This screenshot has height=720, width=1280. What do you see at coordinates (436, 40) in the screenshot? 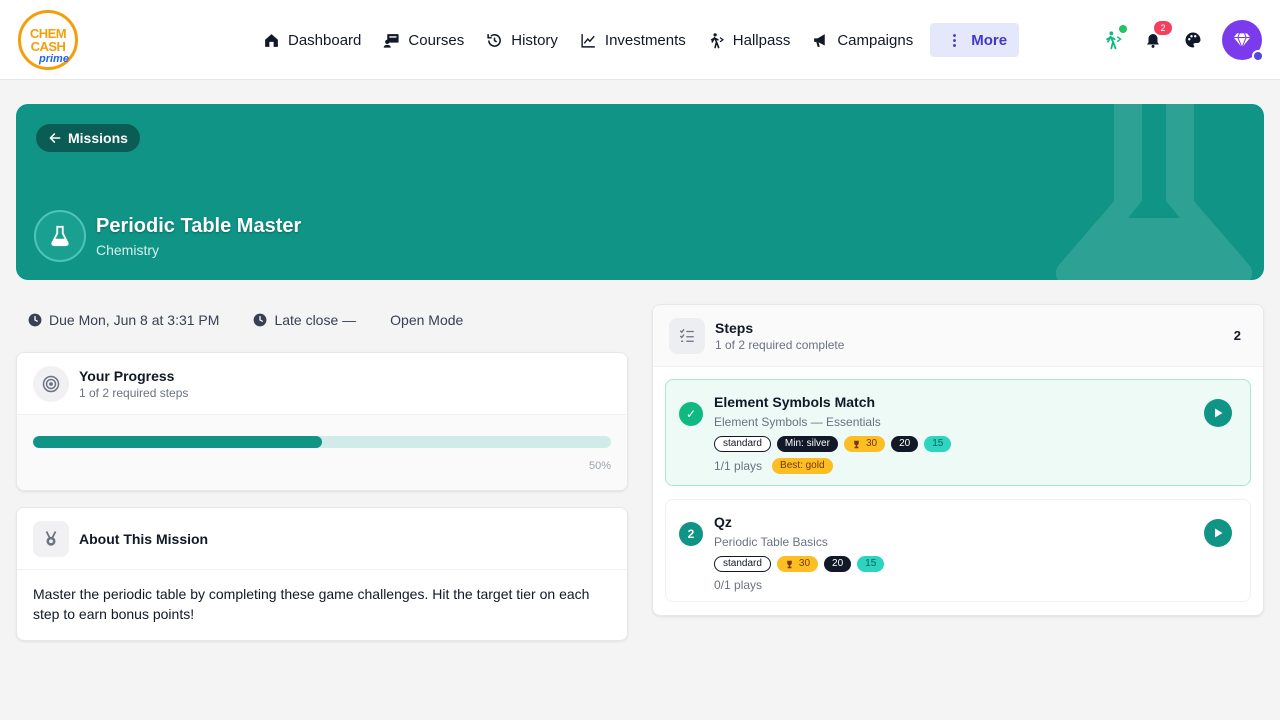
I see `nav-courses-label: Courses` at bounding box center [436, 40].